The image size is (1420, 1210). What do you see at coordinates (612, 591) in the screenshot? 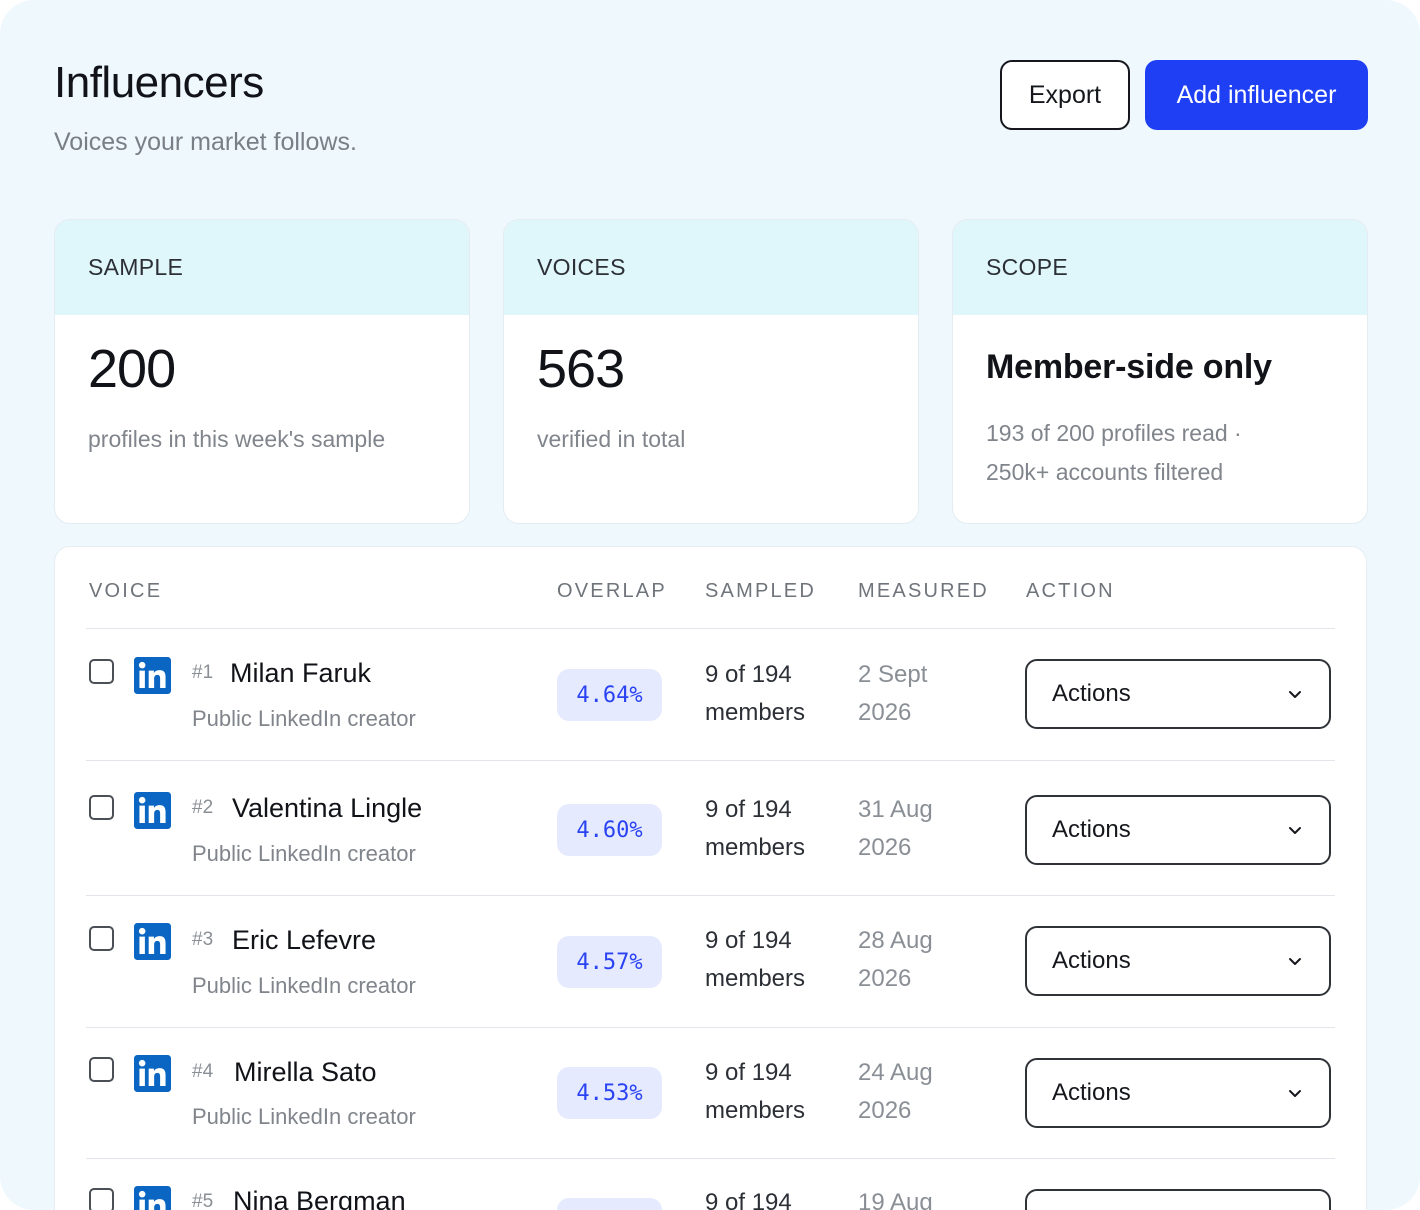
I see `column-header-overlap: OVERLAP` at bounding box center [612, 591].